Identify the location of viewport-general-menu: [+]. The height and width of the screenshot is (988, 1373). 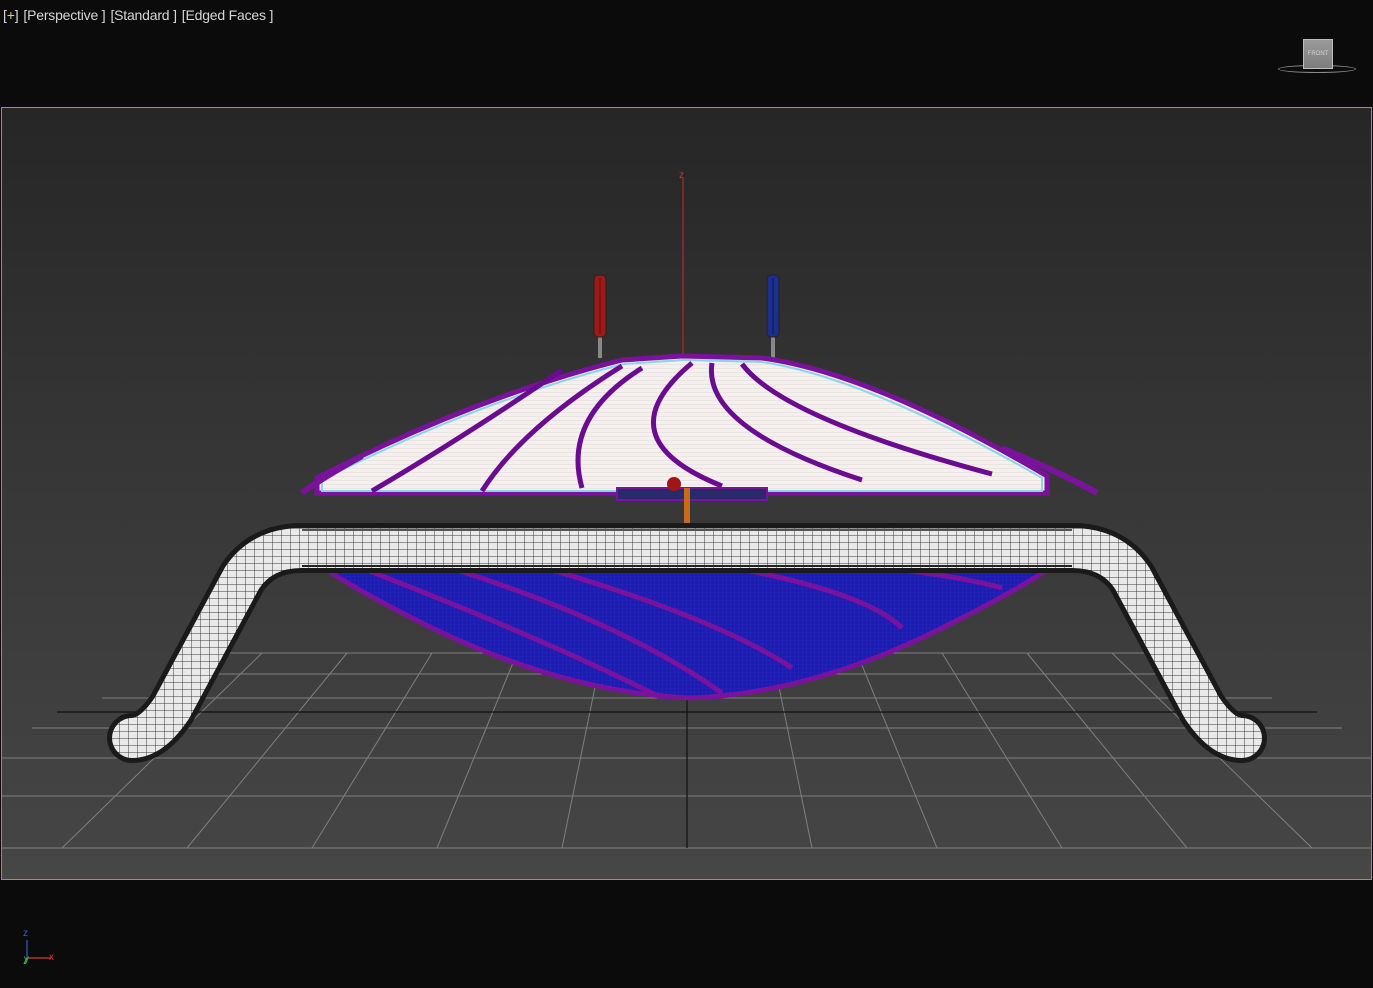
(11, 15).